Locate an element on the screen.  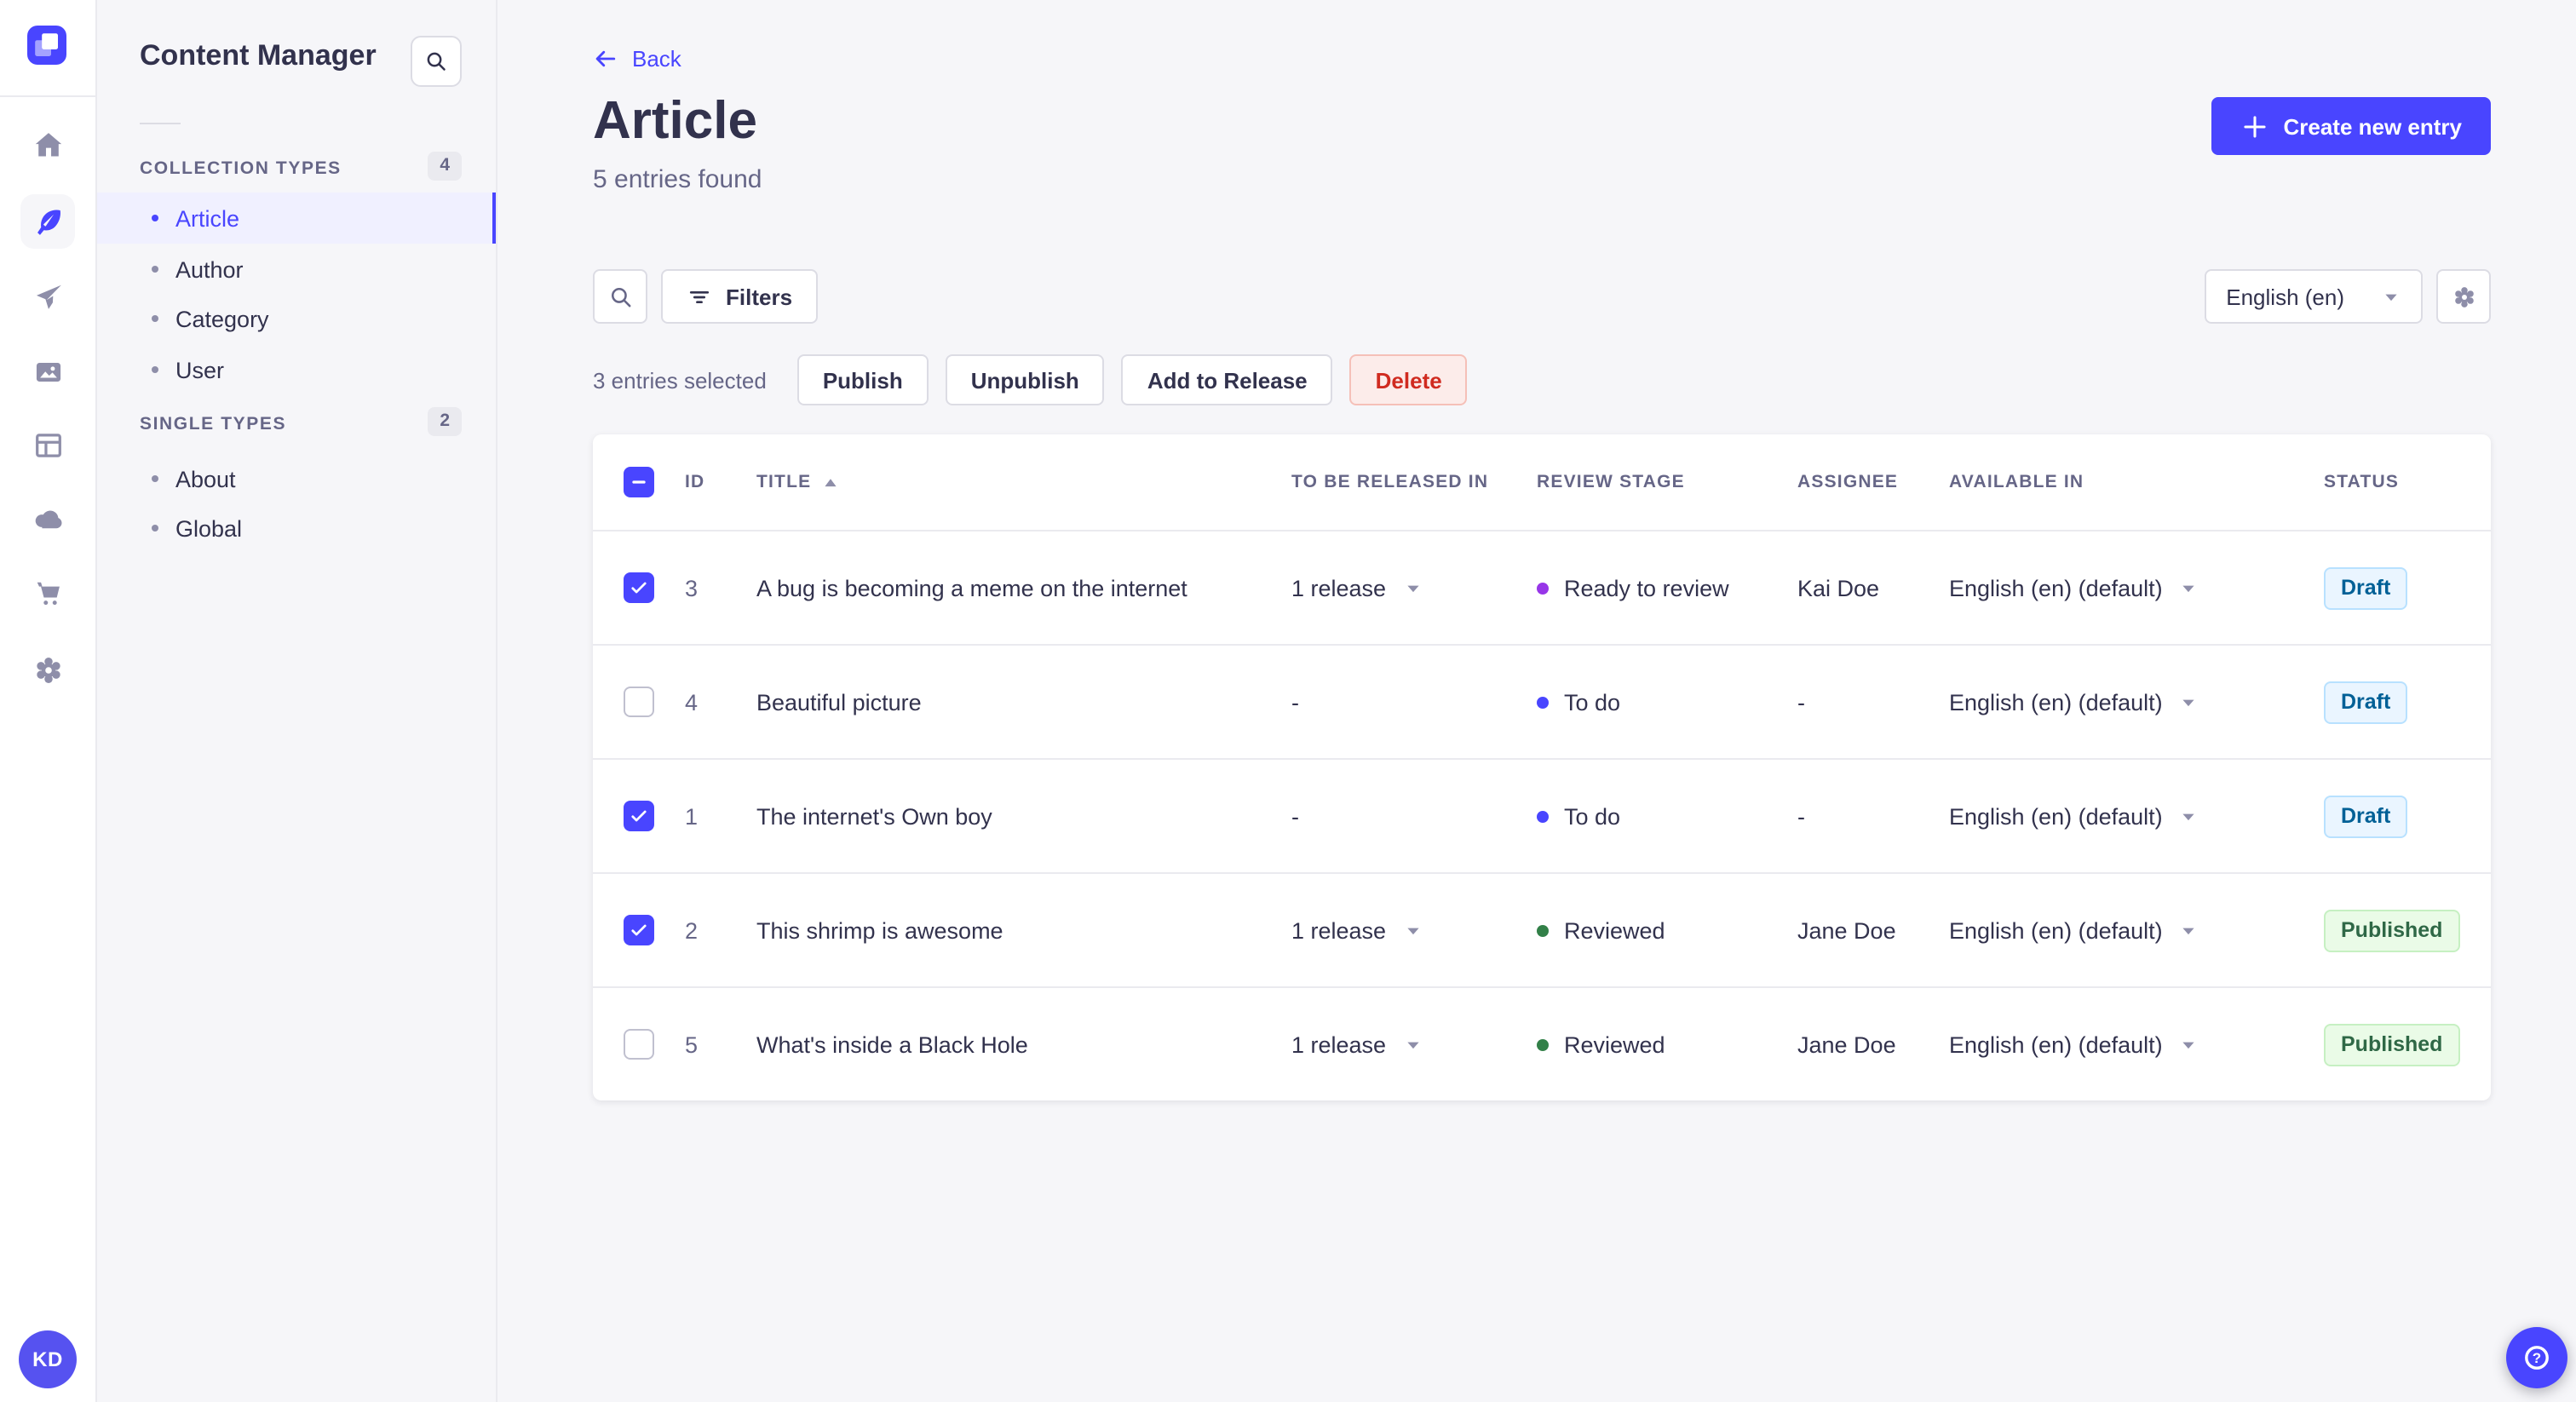
sidebar-item-author: Author is located at coordinates (296, 269).